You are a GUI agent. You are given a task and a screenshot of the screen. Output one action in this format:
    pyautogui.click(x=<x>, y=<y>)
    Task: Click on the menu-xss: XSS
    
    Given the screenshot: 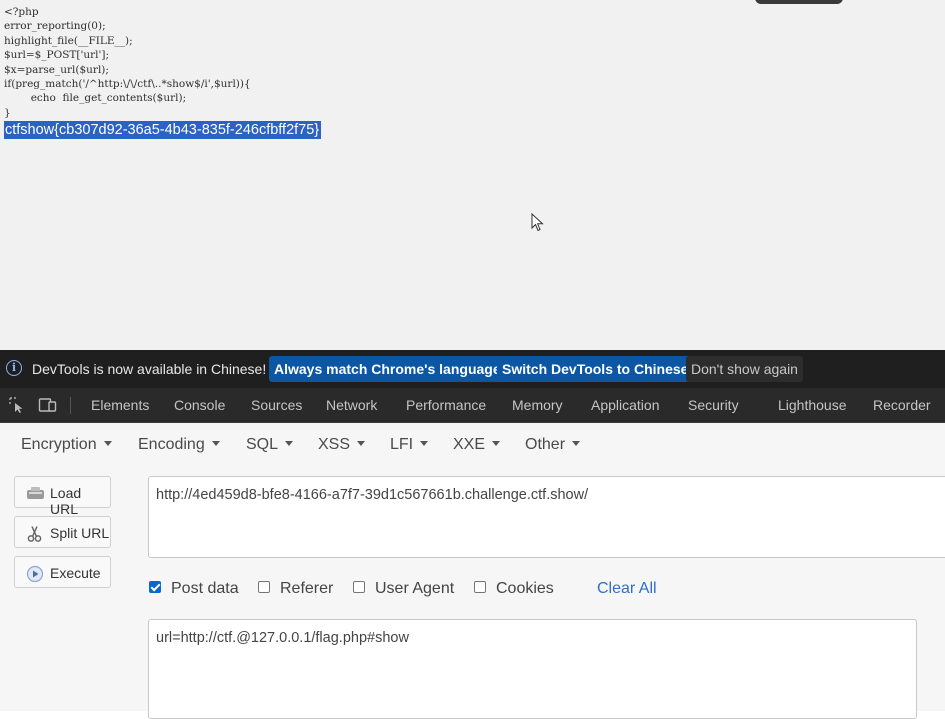 What is the action you would take?
    pyautogui.click(x=342, y=445)
    